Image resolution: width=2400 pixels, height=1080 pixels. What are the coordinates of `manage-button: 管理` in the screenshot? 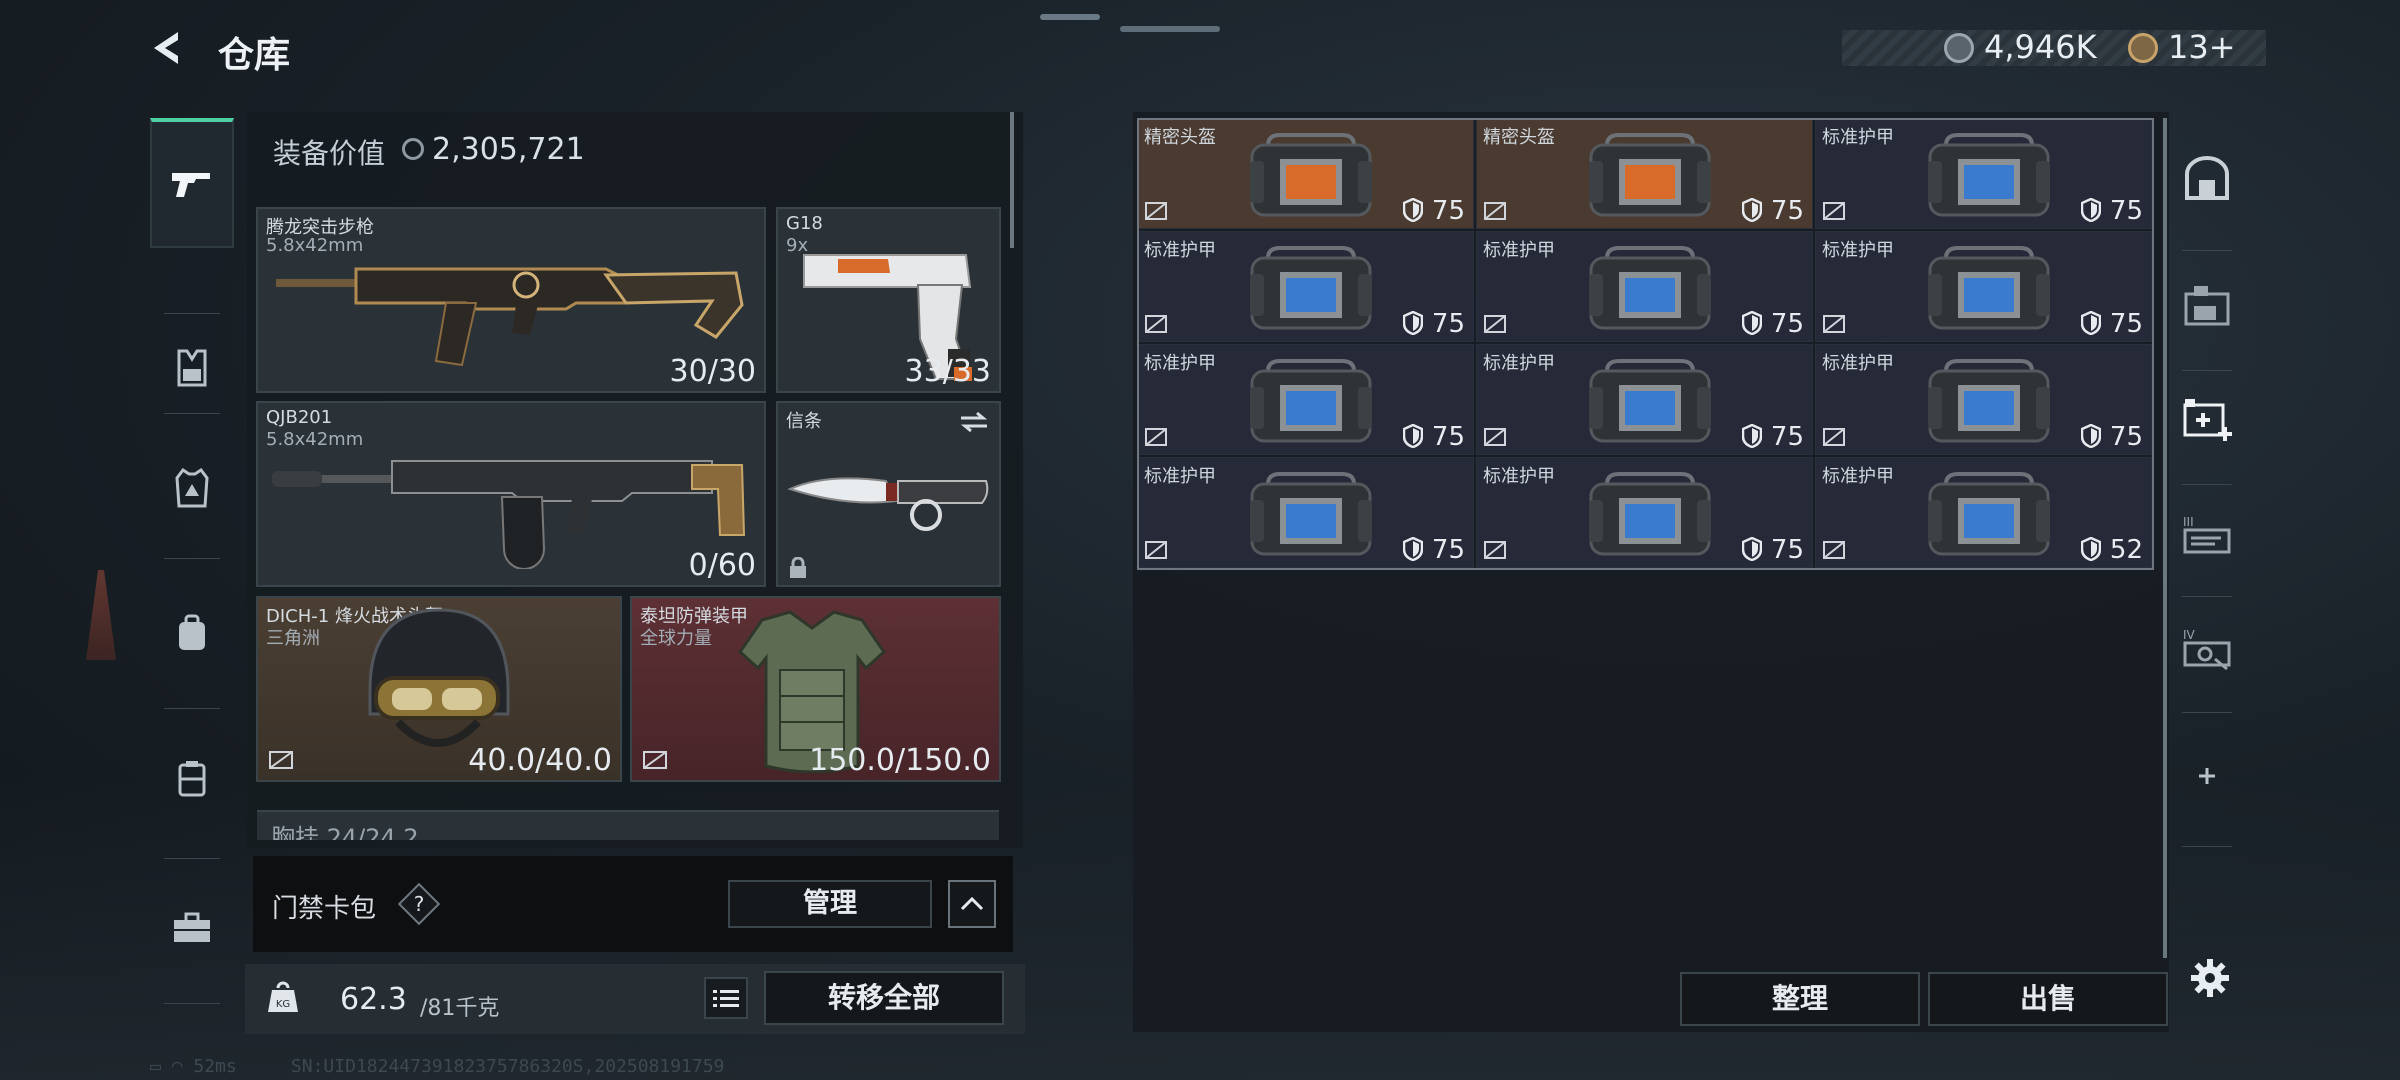 It's located at (830, 904).